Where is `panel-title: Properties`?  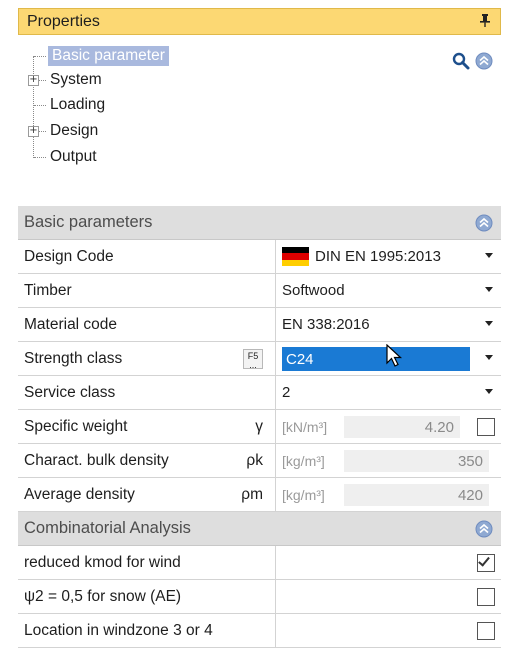 panel-title: Properties is located at coordinates (63, 21).